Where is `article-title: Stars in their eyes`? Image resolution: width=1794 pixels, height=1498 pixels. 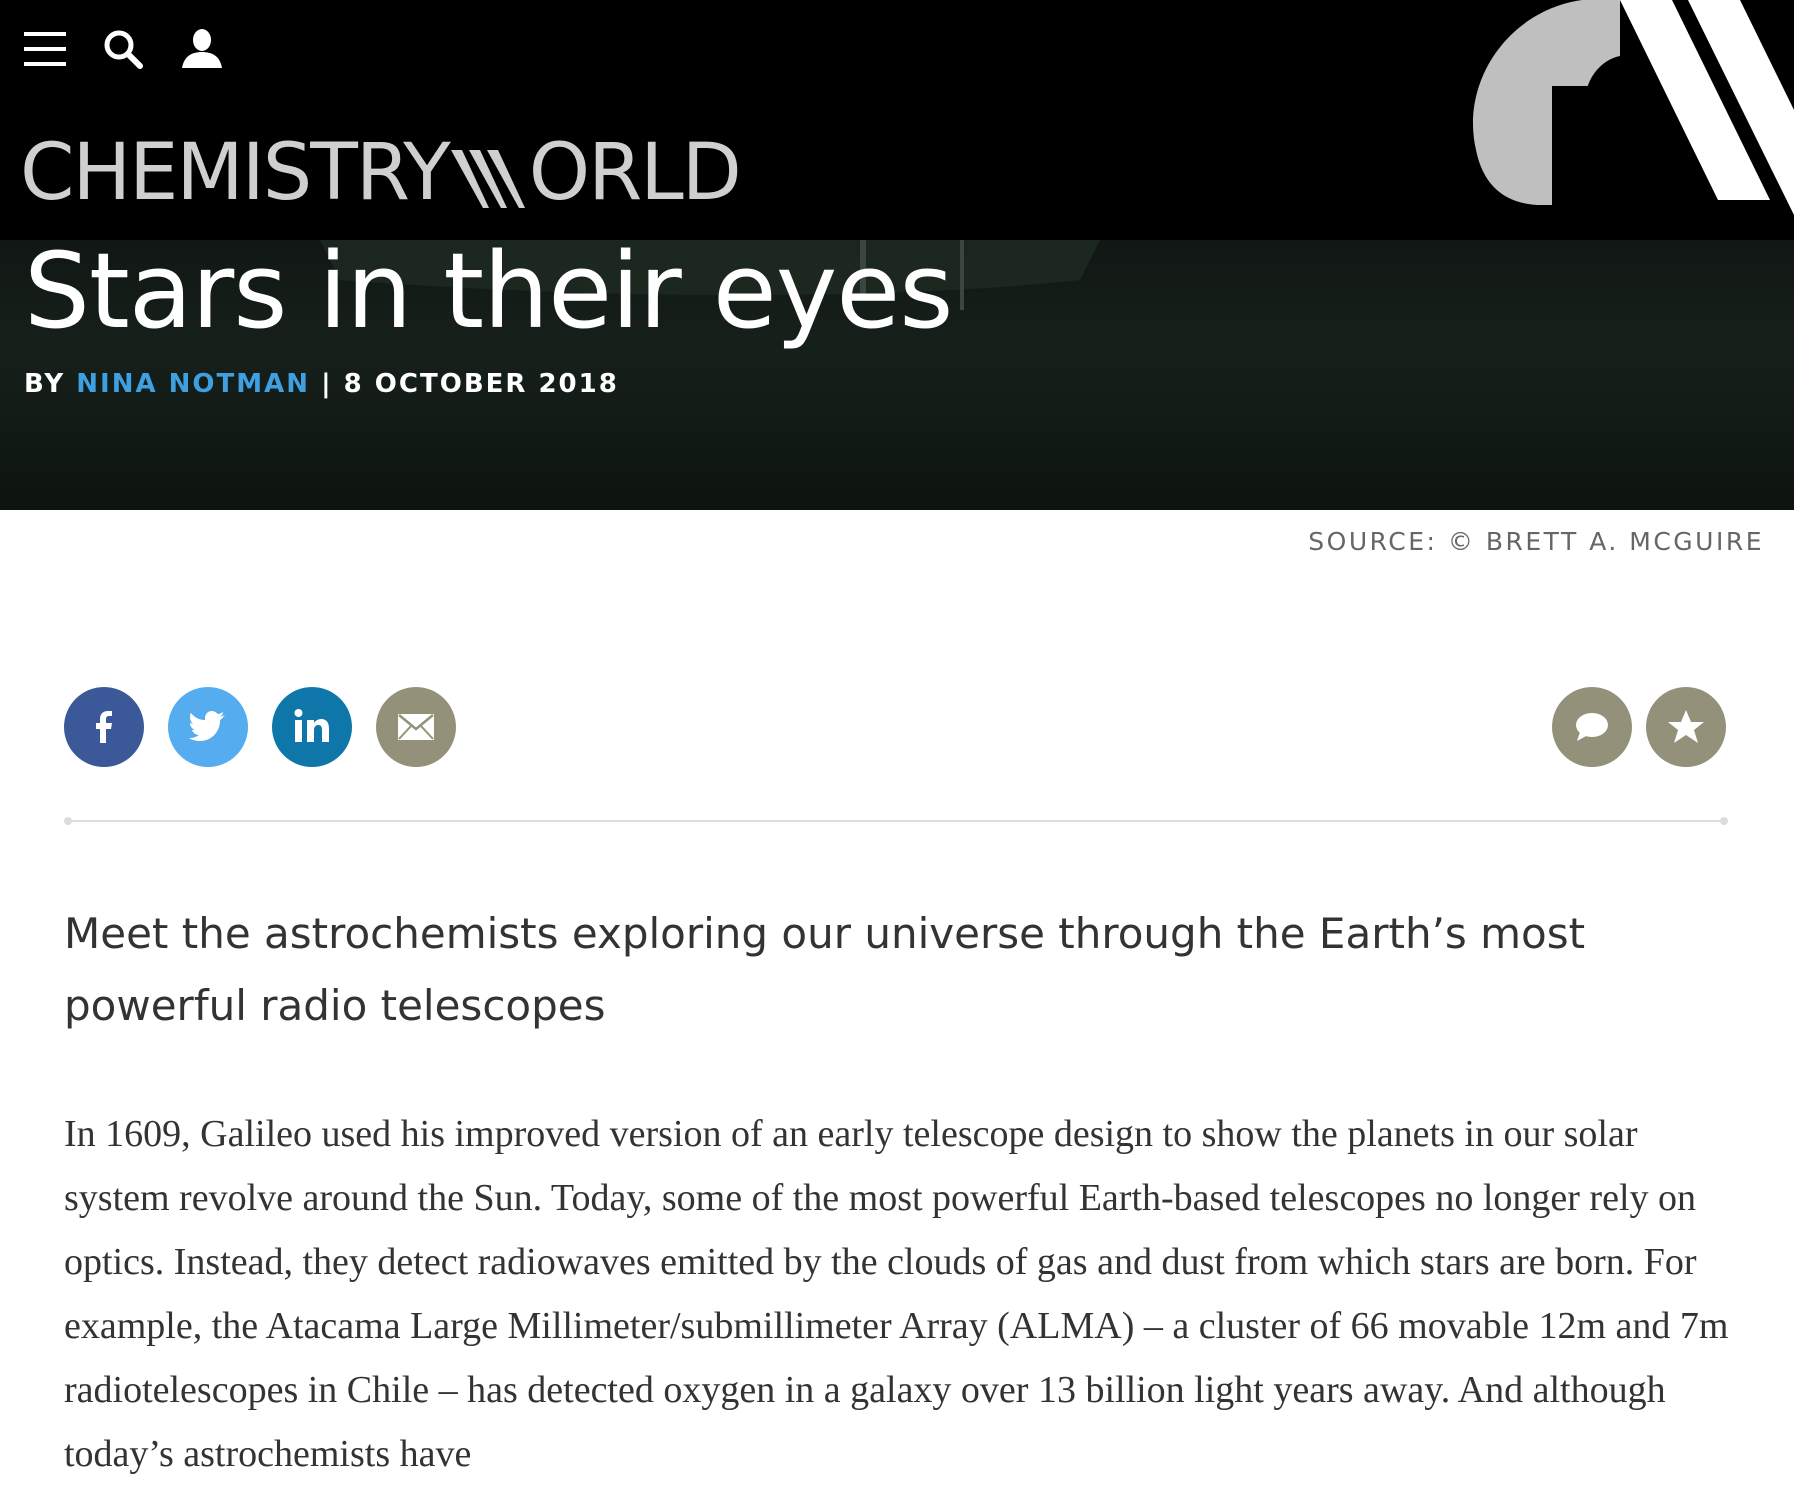
article-title: Stars in their eyes is located at coordinates (488, 291).